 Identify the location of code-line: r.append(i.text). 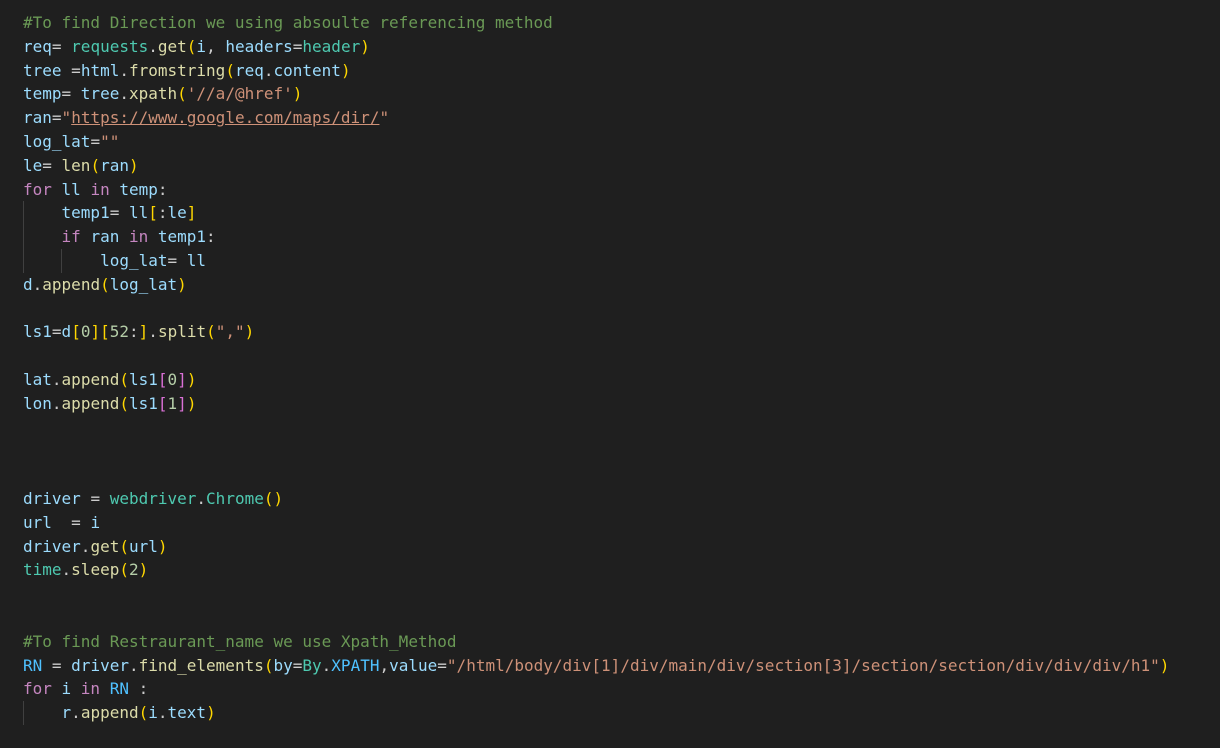
(621, 713).